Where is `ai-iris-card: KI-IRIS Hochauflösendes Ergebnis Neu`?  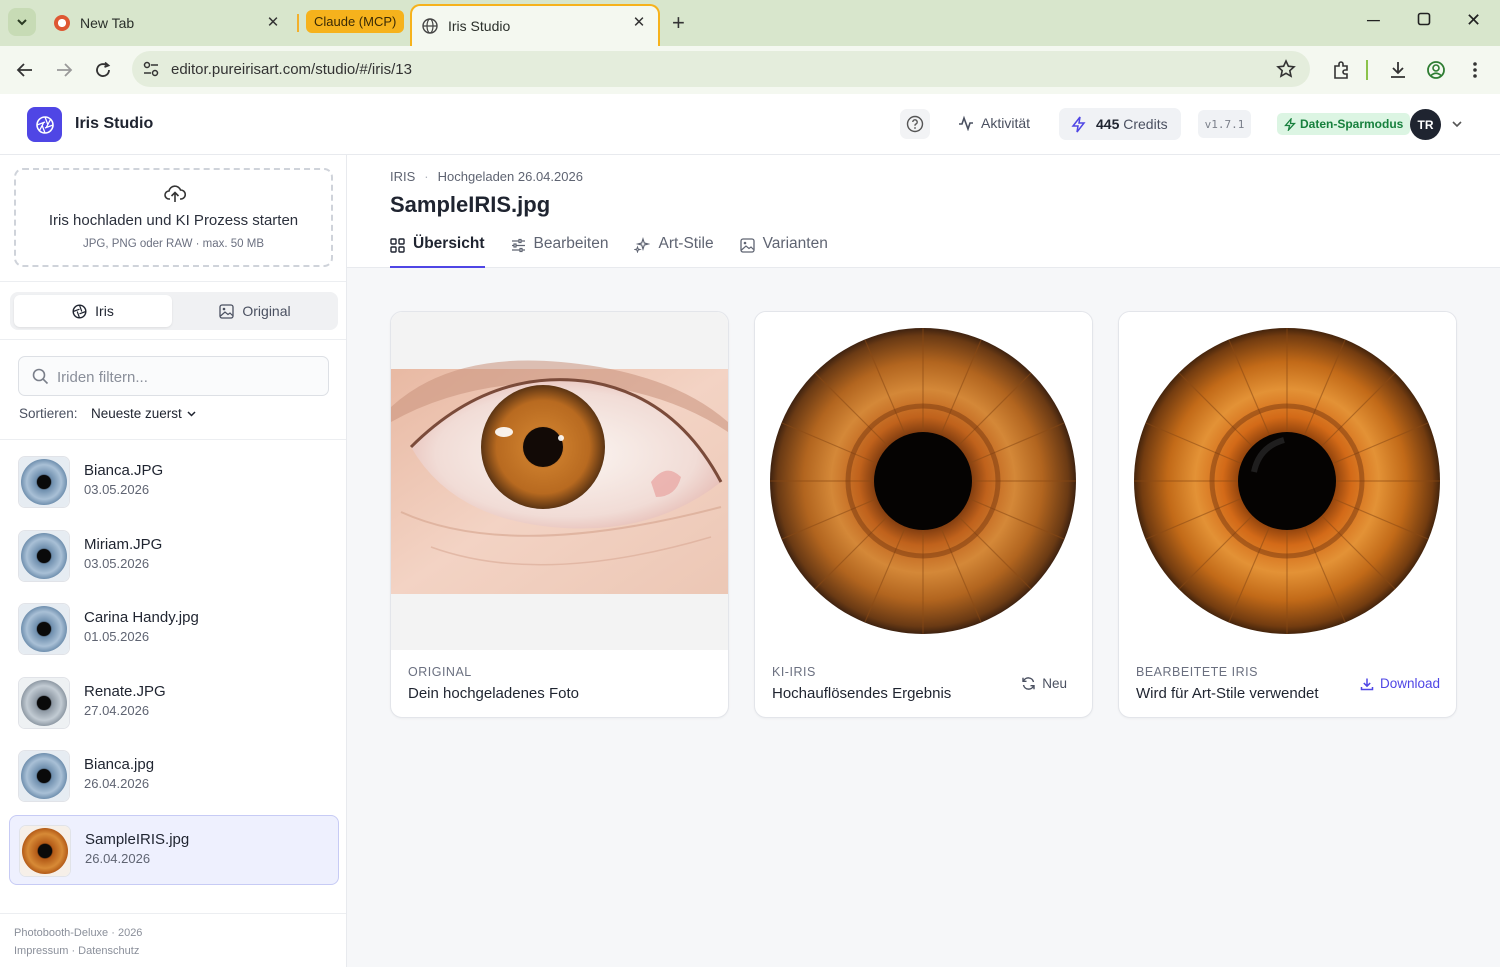 ai-iris-card: KI-IRIS Hochauflösendes Ergebnis Neu is located at coordinates (923, 514).